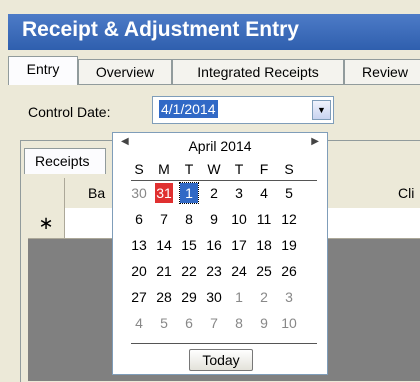 The image size is (420, 382). Describe the element at coordinates (239, 271) in the screenshot. I see `calendar-day: 24` at that location.